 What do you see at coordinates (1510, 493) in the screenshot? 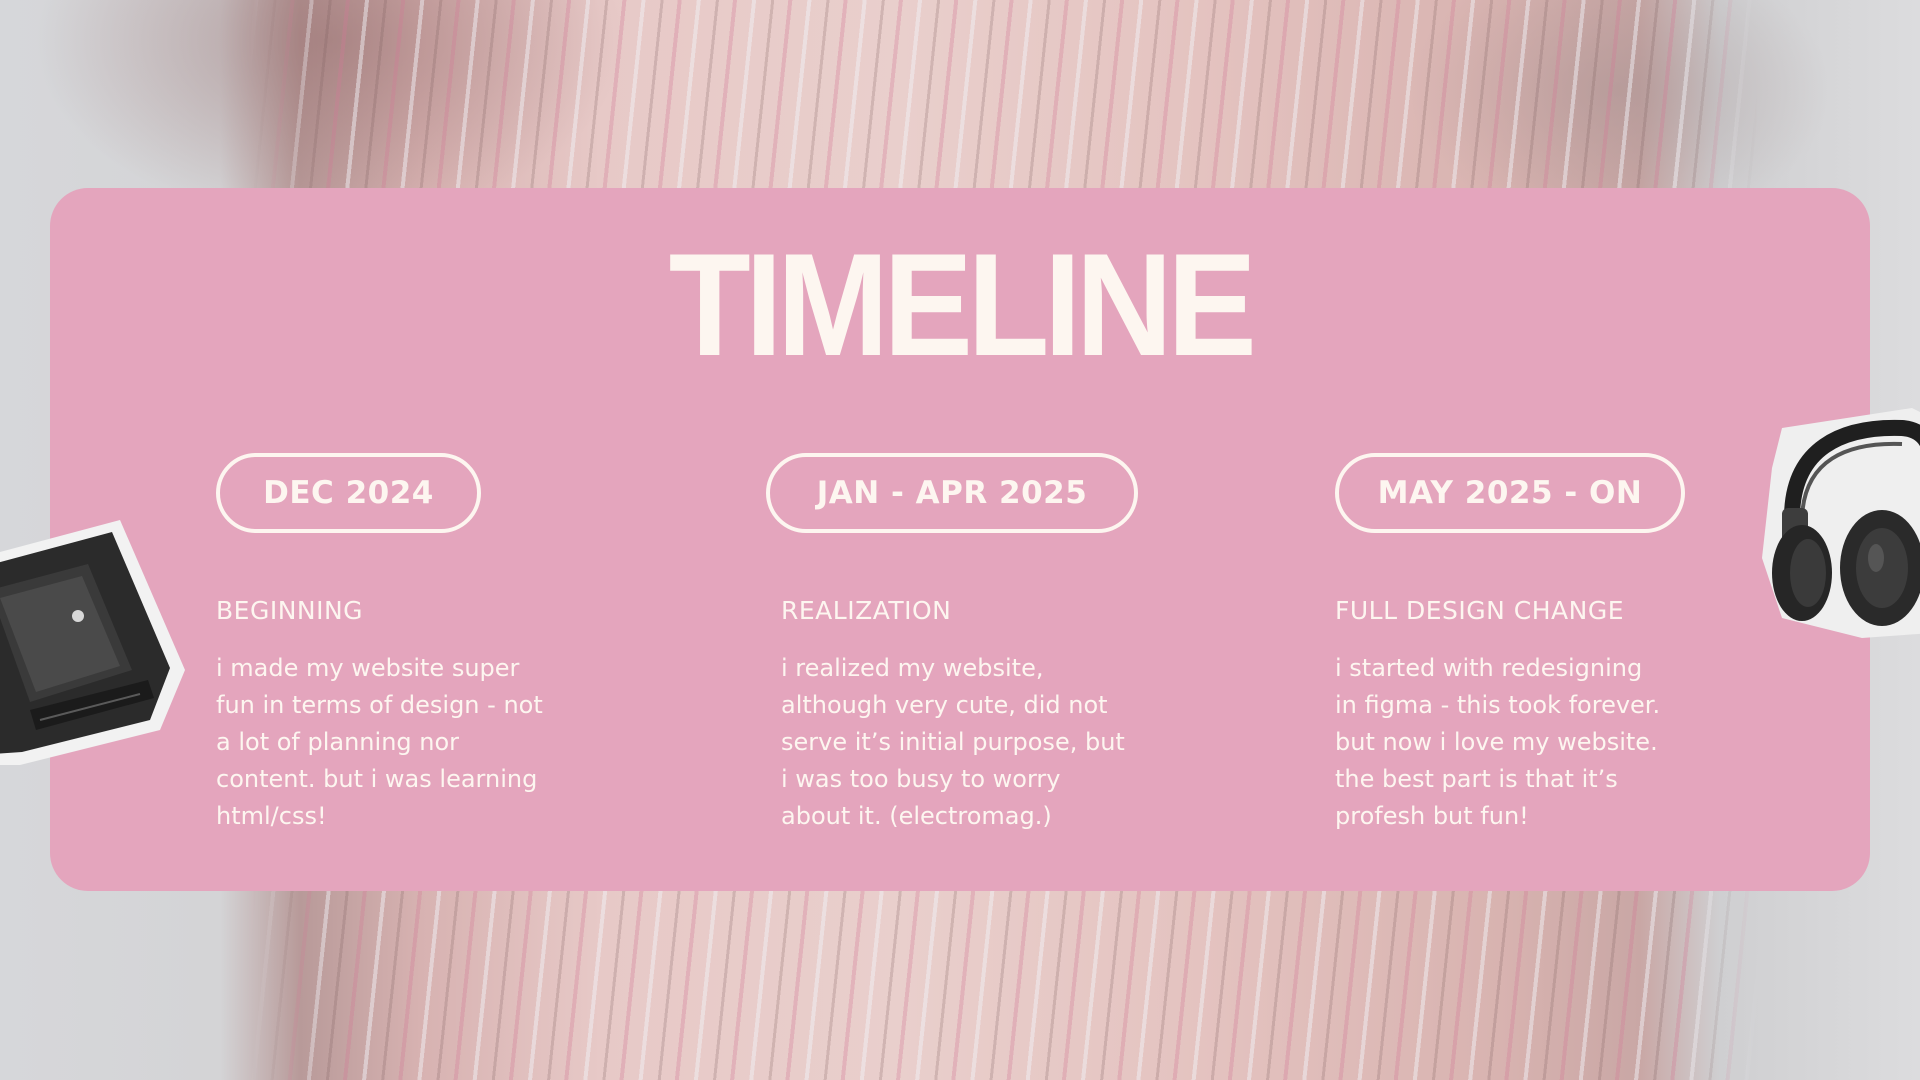
I see `date-pill-may-2025-on: MAY 2025 - ON` at bounding box center [1510, 493].